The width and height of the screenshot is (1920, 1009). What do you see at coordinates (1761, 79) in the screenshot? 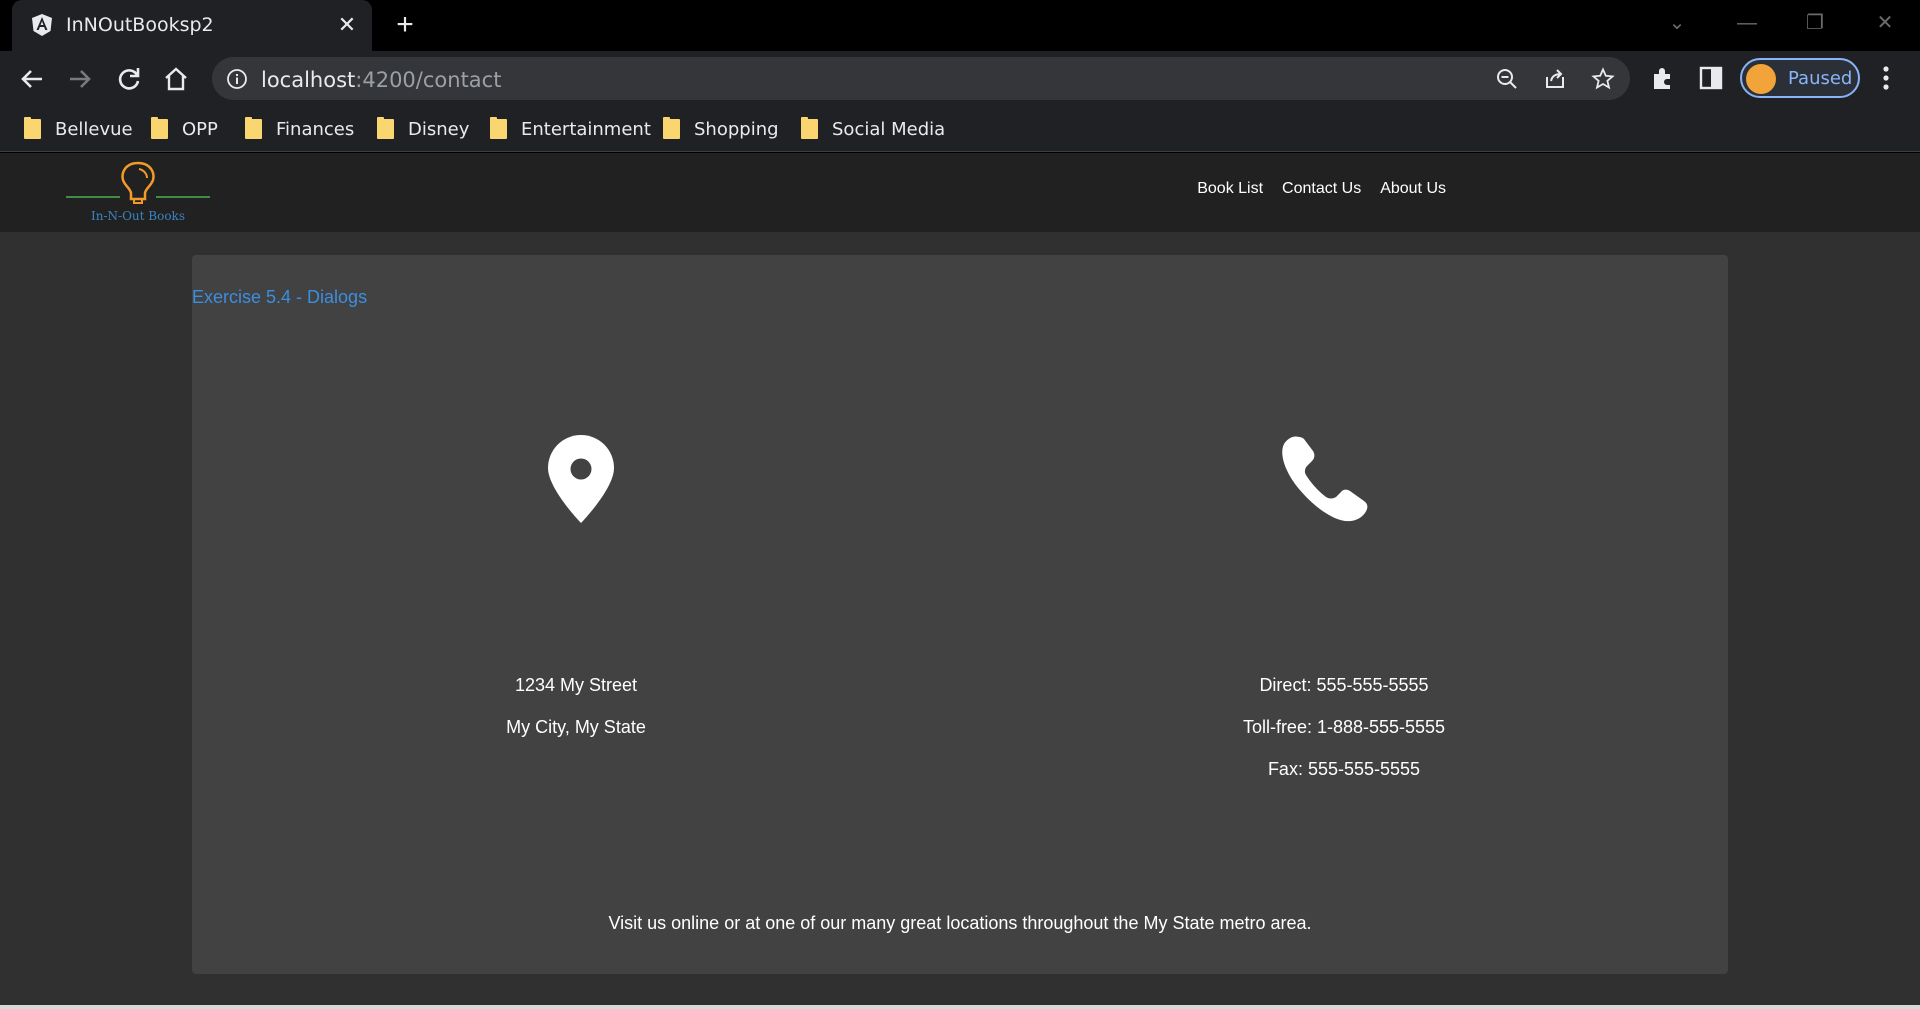
I see `avatar` at bounding box center [1761, 79].